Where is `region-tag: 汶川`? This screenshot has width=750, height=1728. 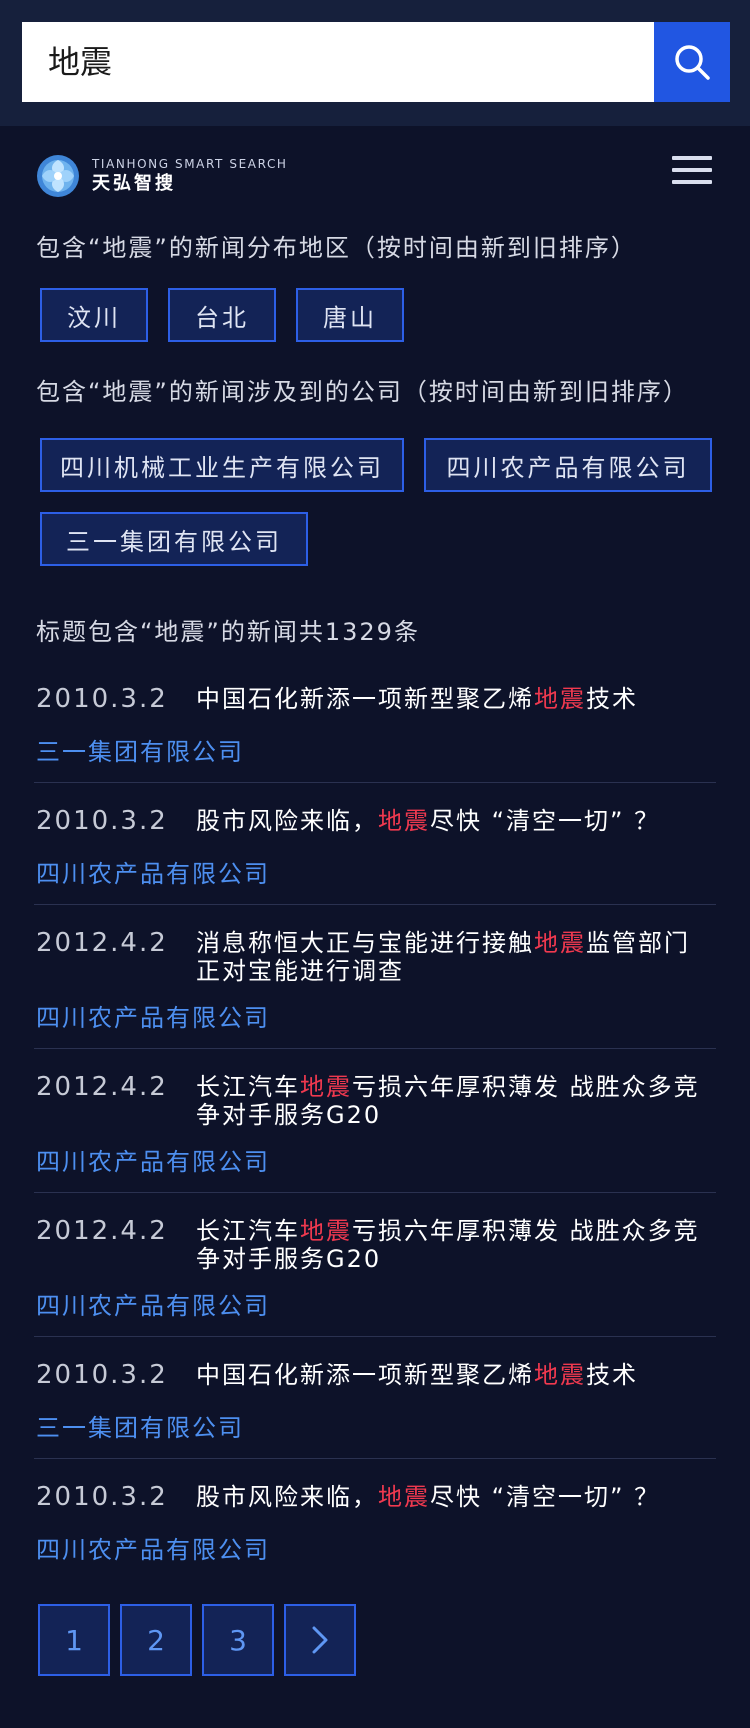
region-tag: 汶川 is located at coordinates (94, 315).